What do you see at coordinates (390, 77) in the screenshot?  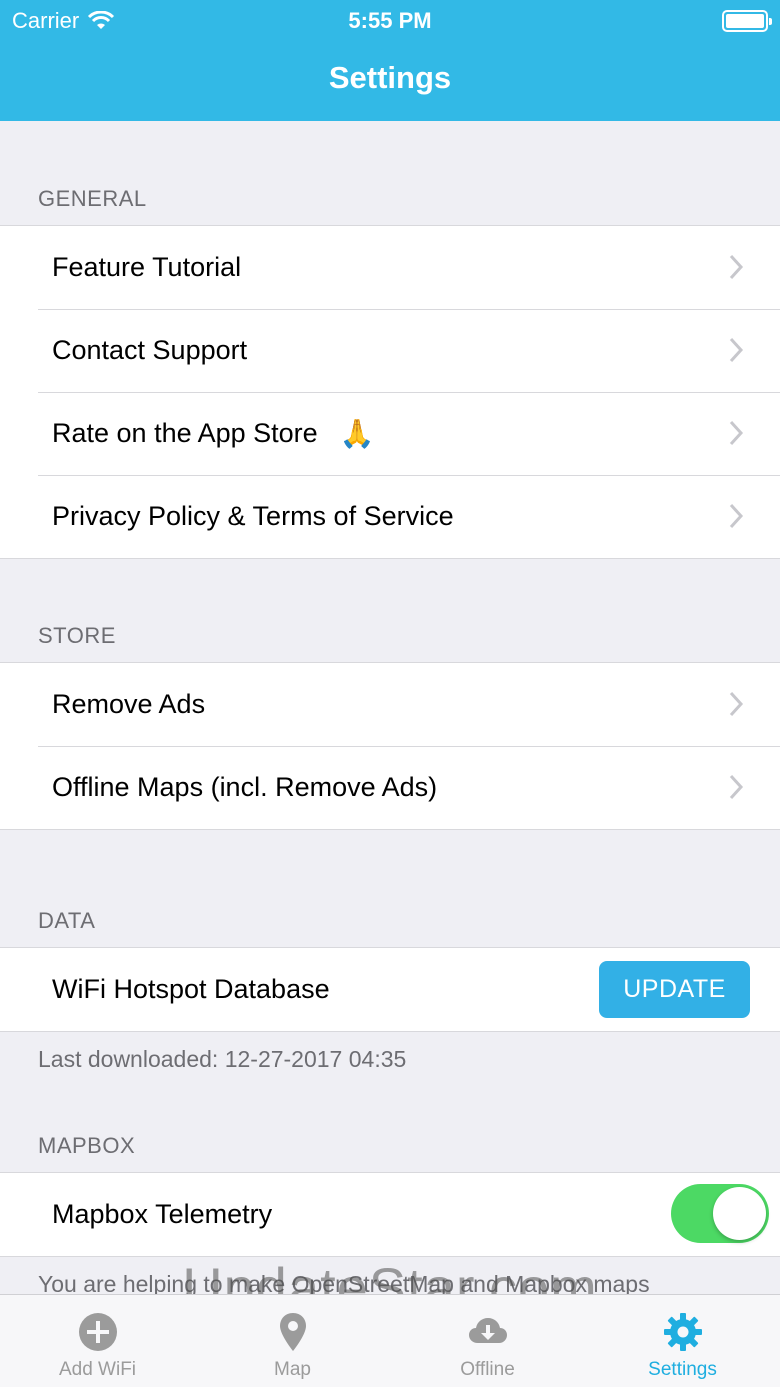 I see `page-title: Settings` at bounding box center [390, 77].